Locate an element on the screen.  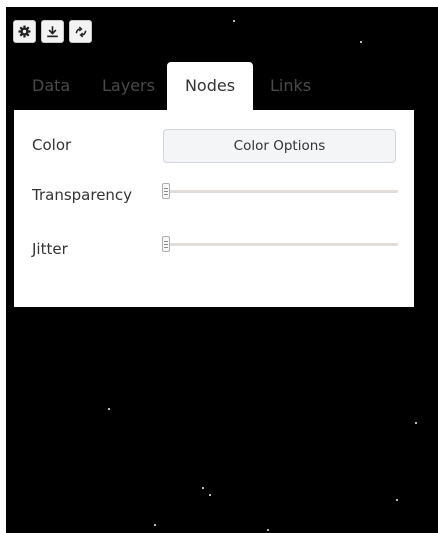
refresh-icon is located at coordinates (80, 31).